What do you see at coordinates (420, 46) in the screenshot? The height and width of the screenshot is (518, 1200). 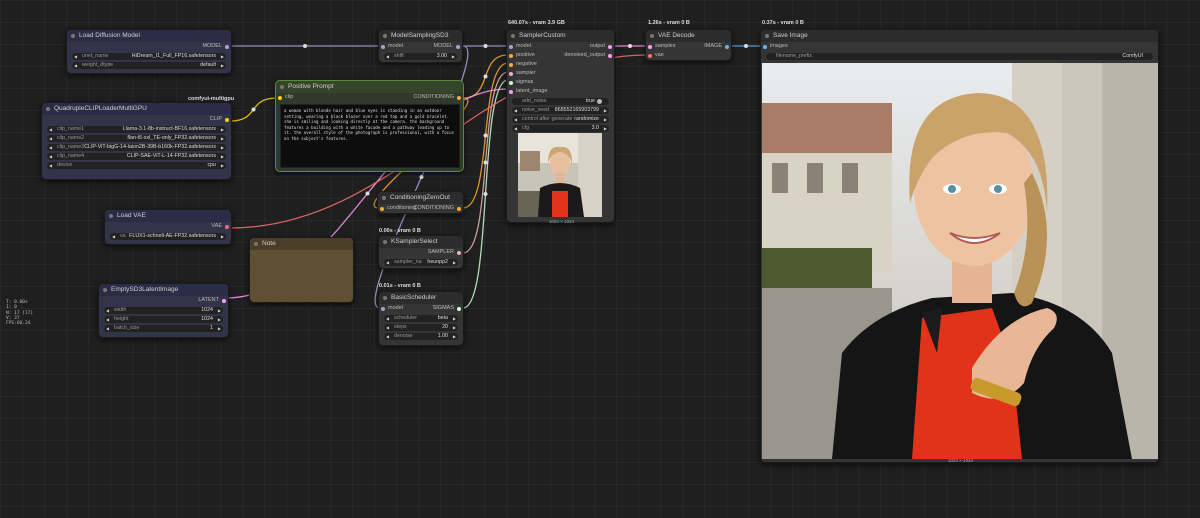 I see `node-model-sampling-sd3: ModelSamplingSD3 model MODEL ◀ shift 3.00 ▶` at bounding box center [420, 46].